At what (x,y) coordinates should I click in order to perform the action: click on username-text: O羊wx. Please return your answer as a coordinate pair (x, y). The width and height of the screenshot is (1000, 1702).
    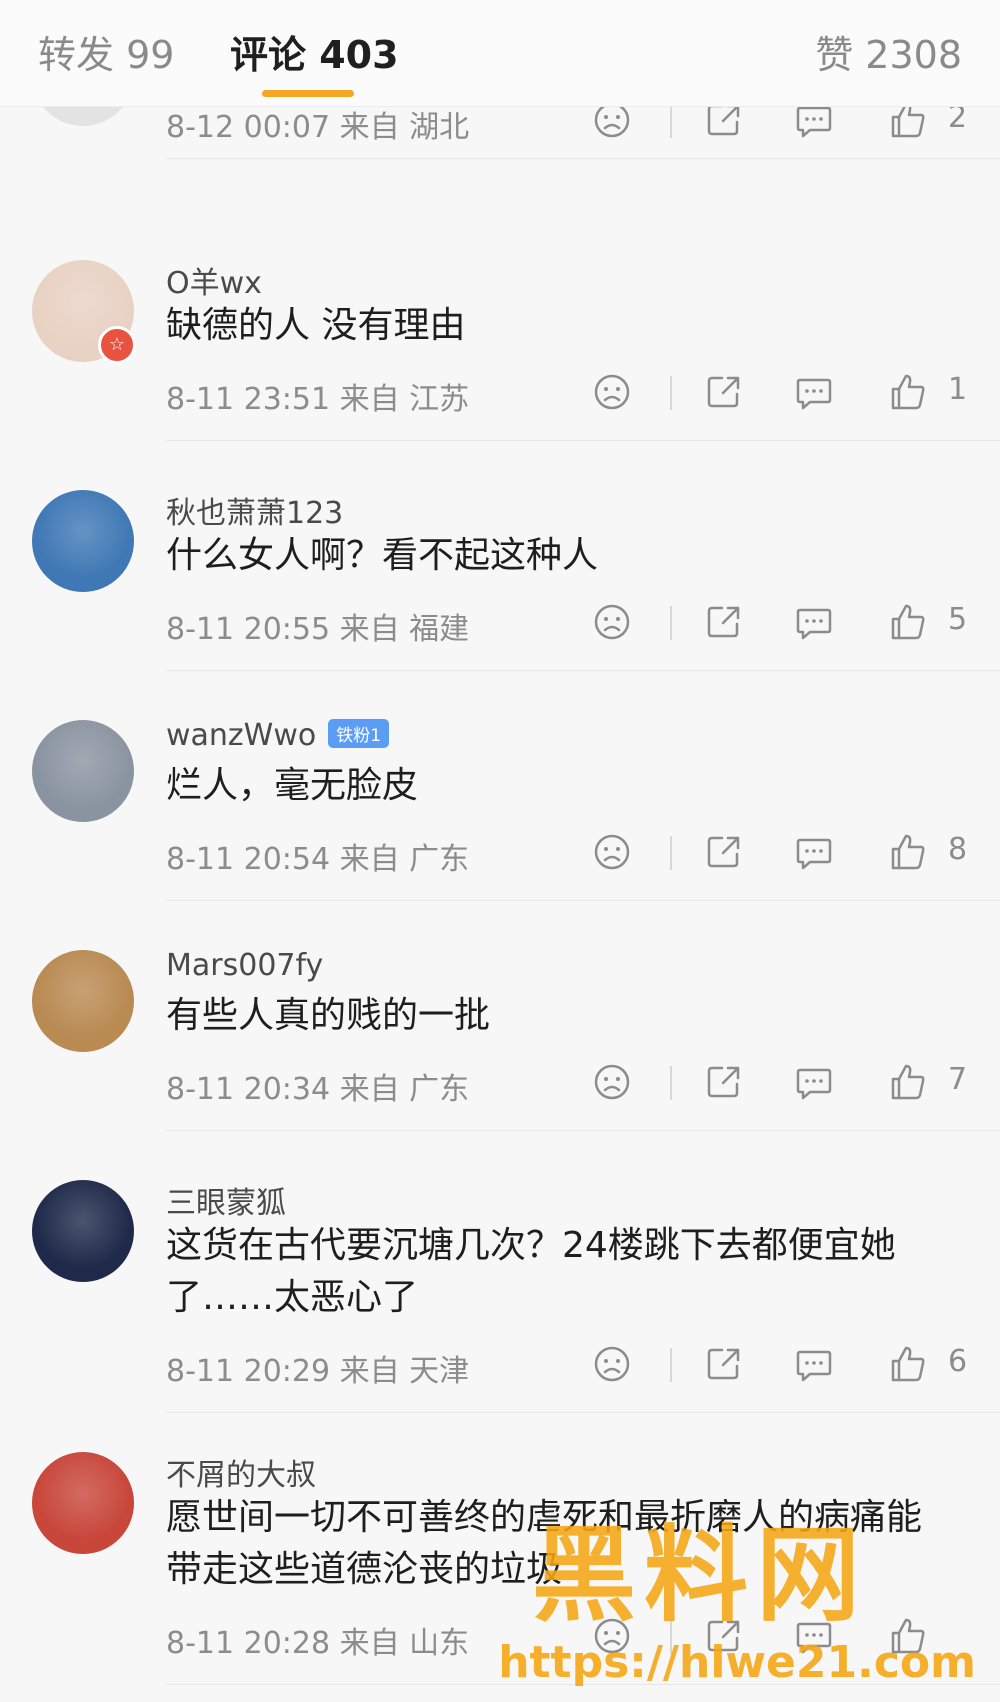
    Looking at the image, I should click on (214, 283).